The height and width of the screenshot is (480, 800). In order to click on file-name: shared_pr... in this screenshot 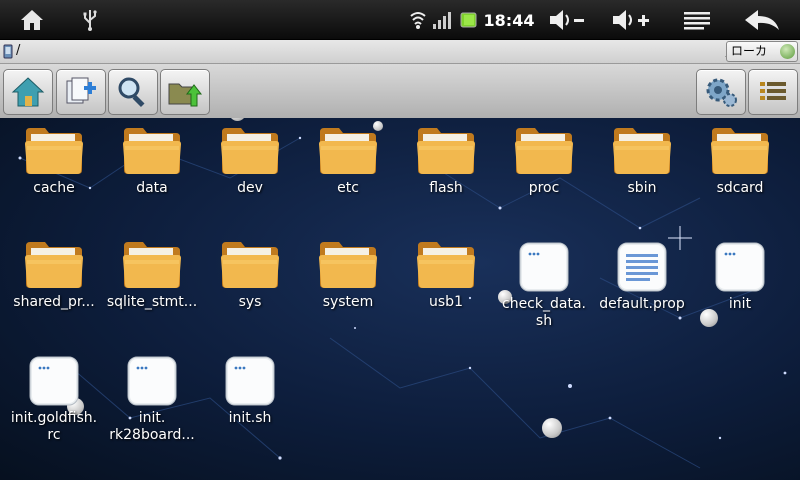, I will do `click(54, 302)`.